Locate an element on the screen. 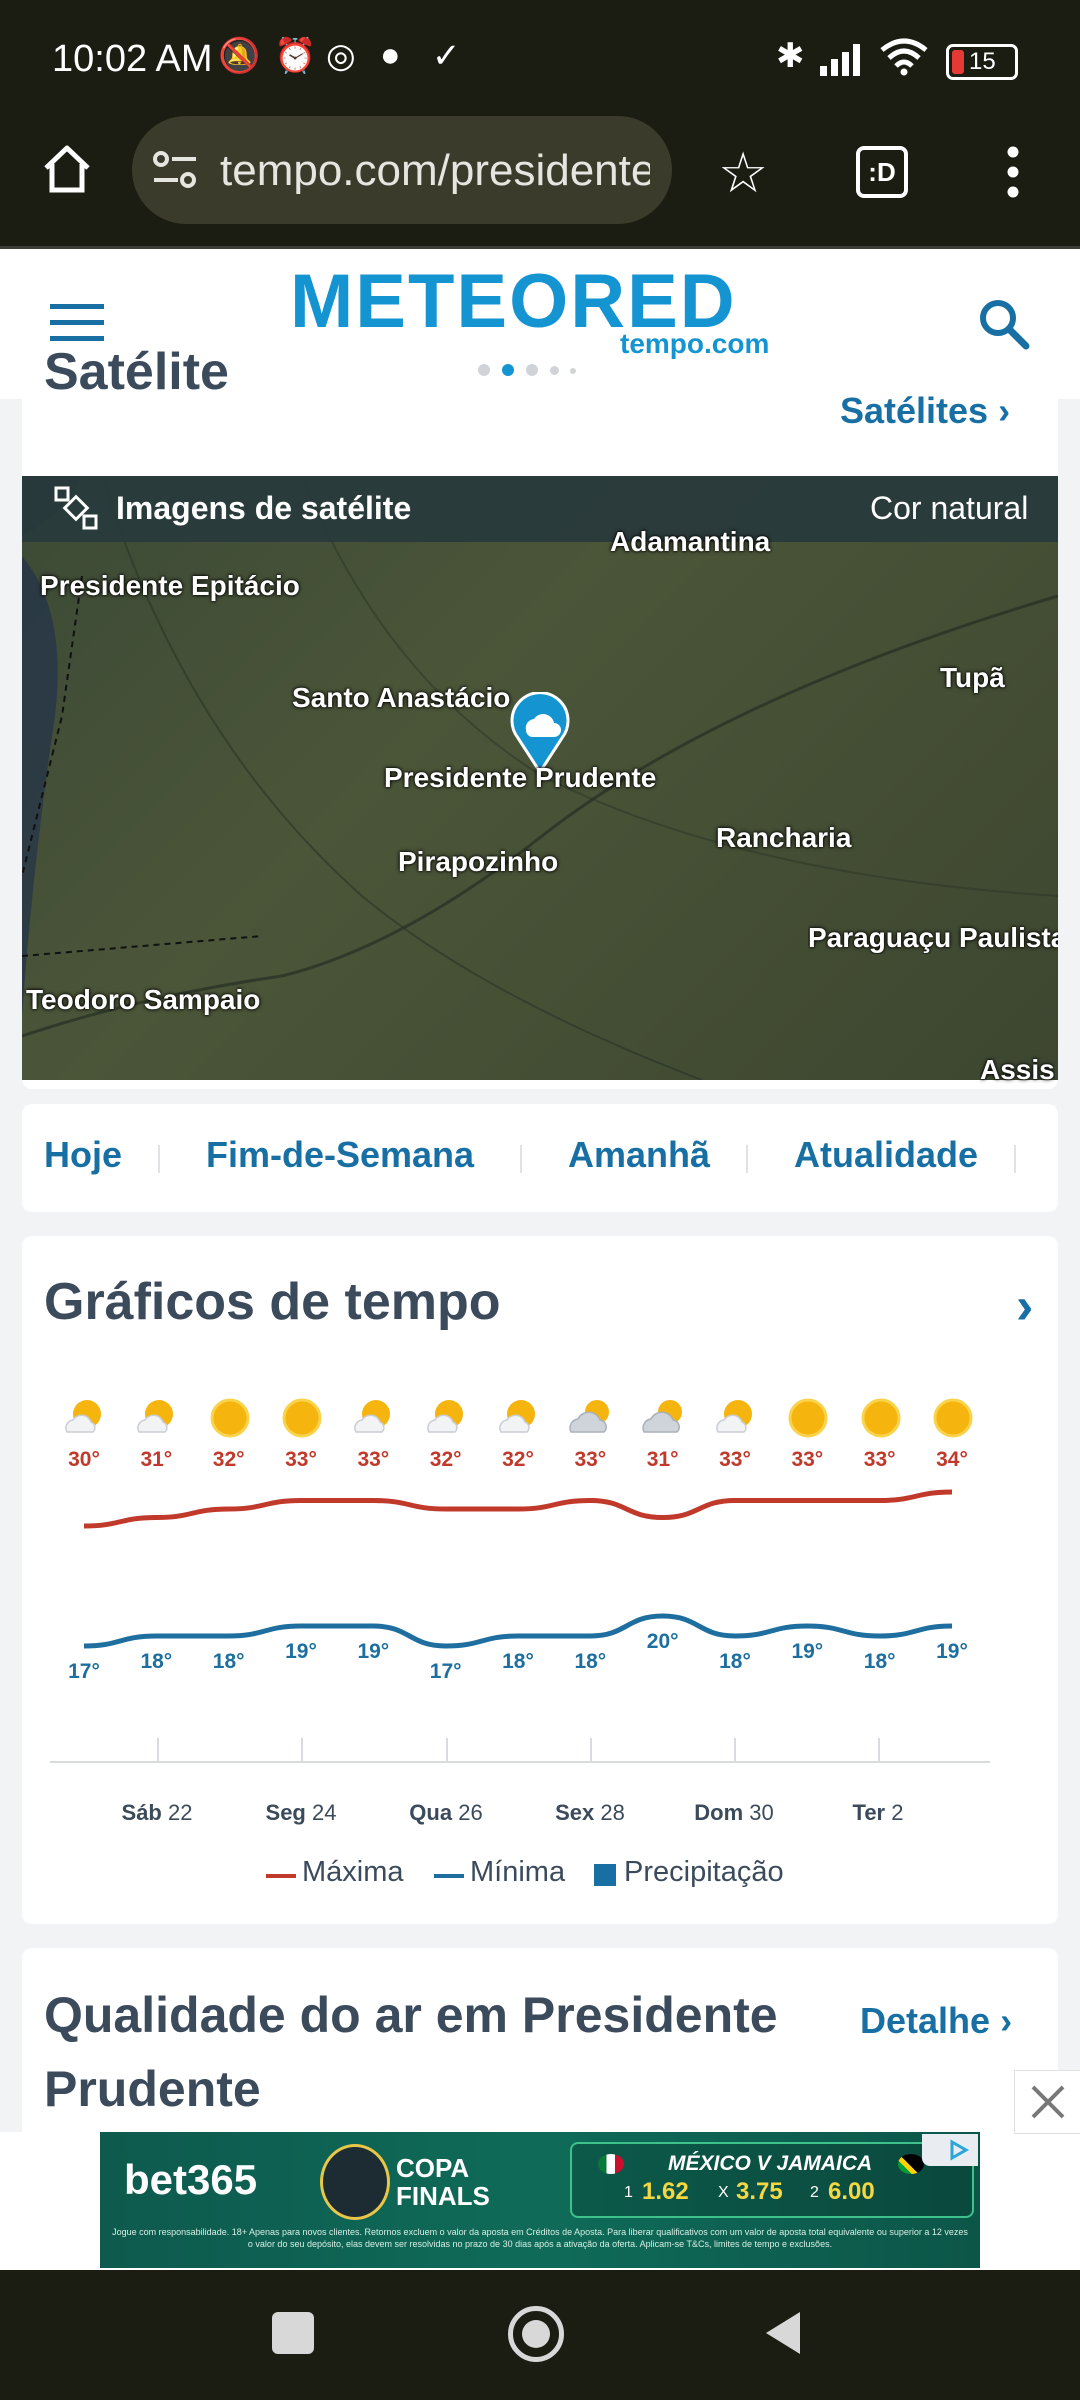  legend-max: Máxima is located at coordinates (353, 1872).